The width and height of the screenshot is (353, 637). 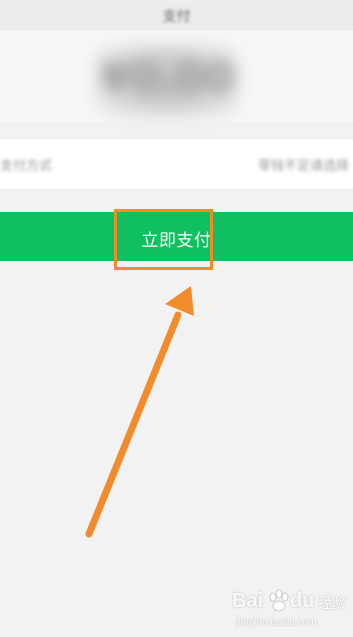 I want to click on watermark-brand-right: du, so click(x=302, y=601).